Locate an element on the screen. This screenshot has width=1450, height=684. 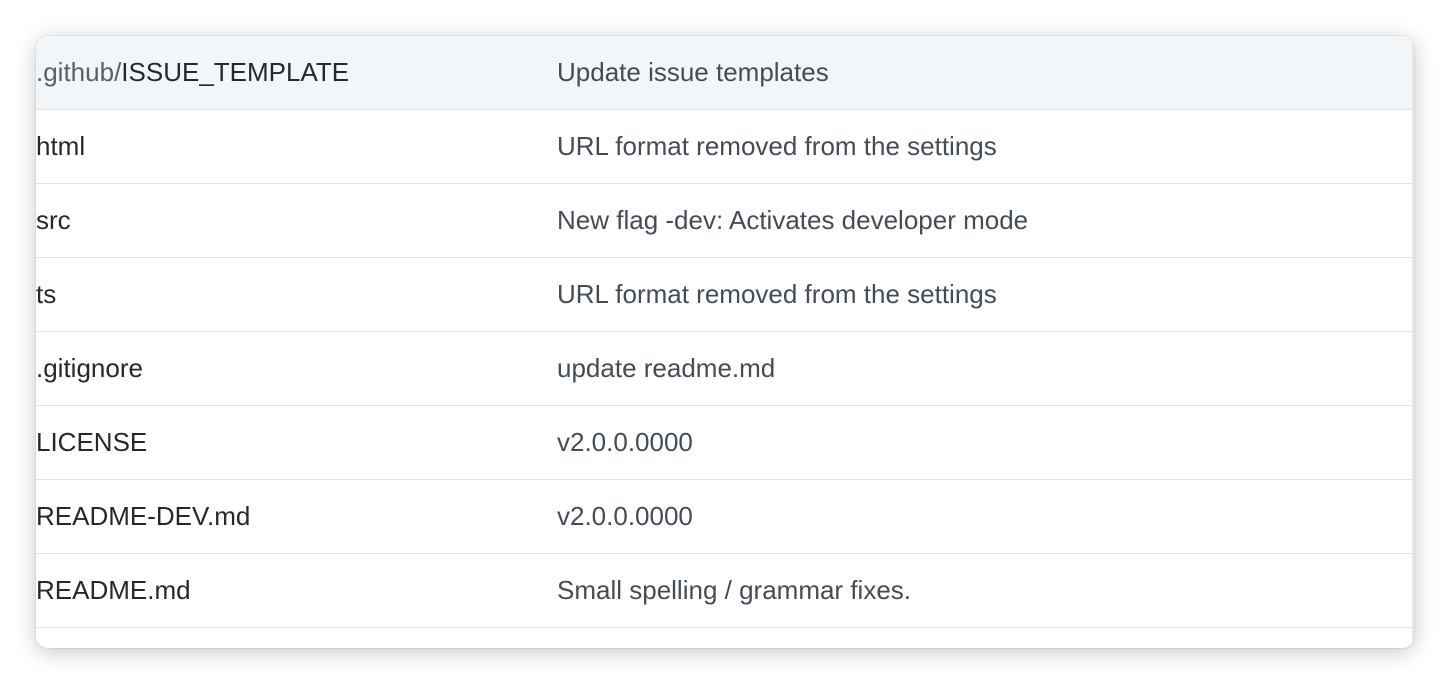
file-name-link: .github/ISSUE_TEMPLATE is located at coordinates (192, 72).